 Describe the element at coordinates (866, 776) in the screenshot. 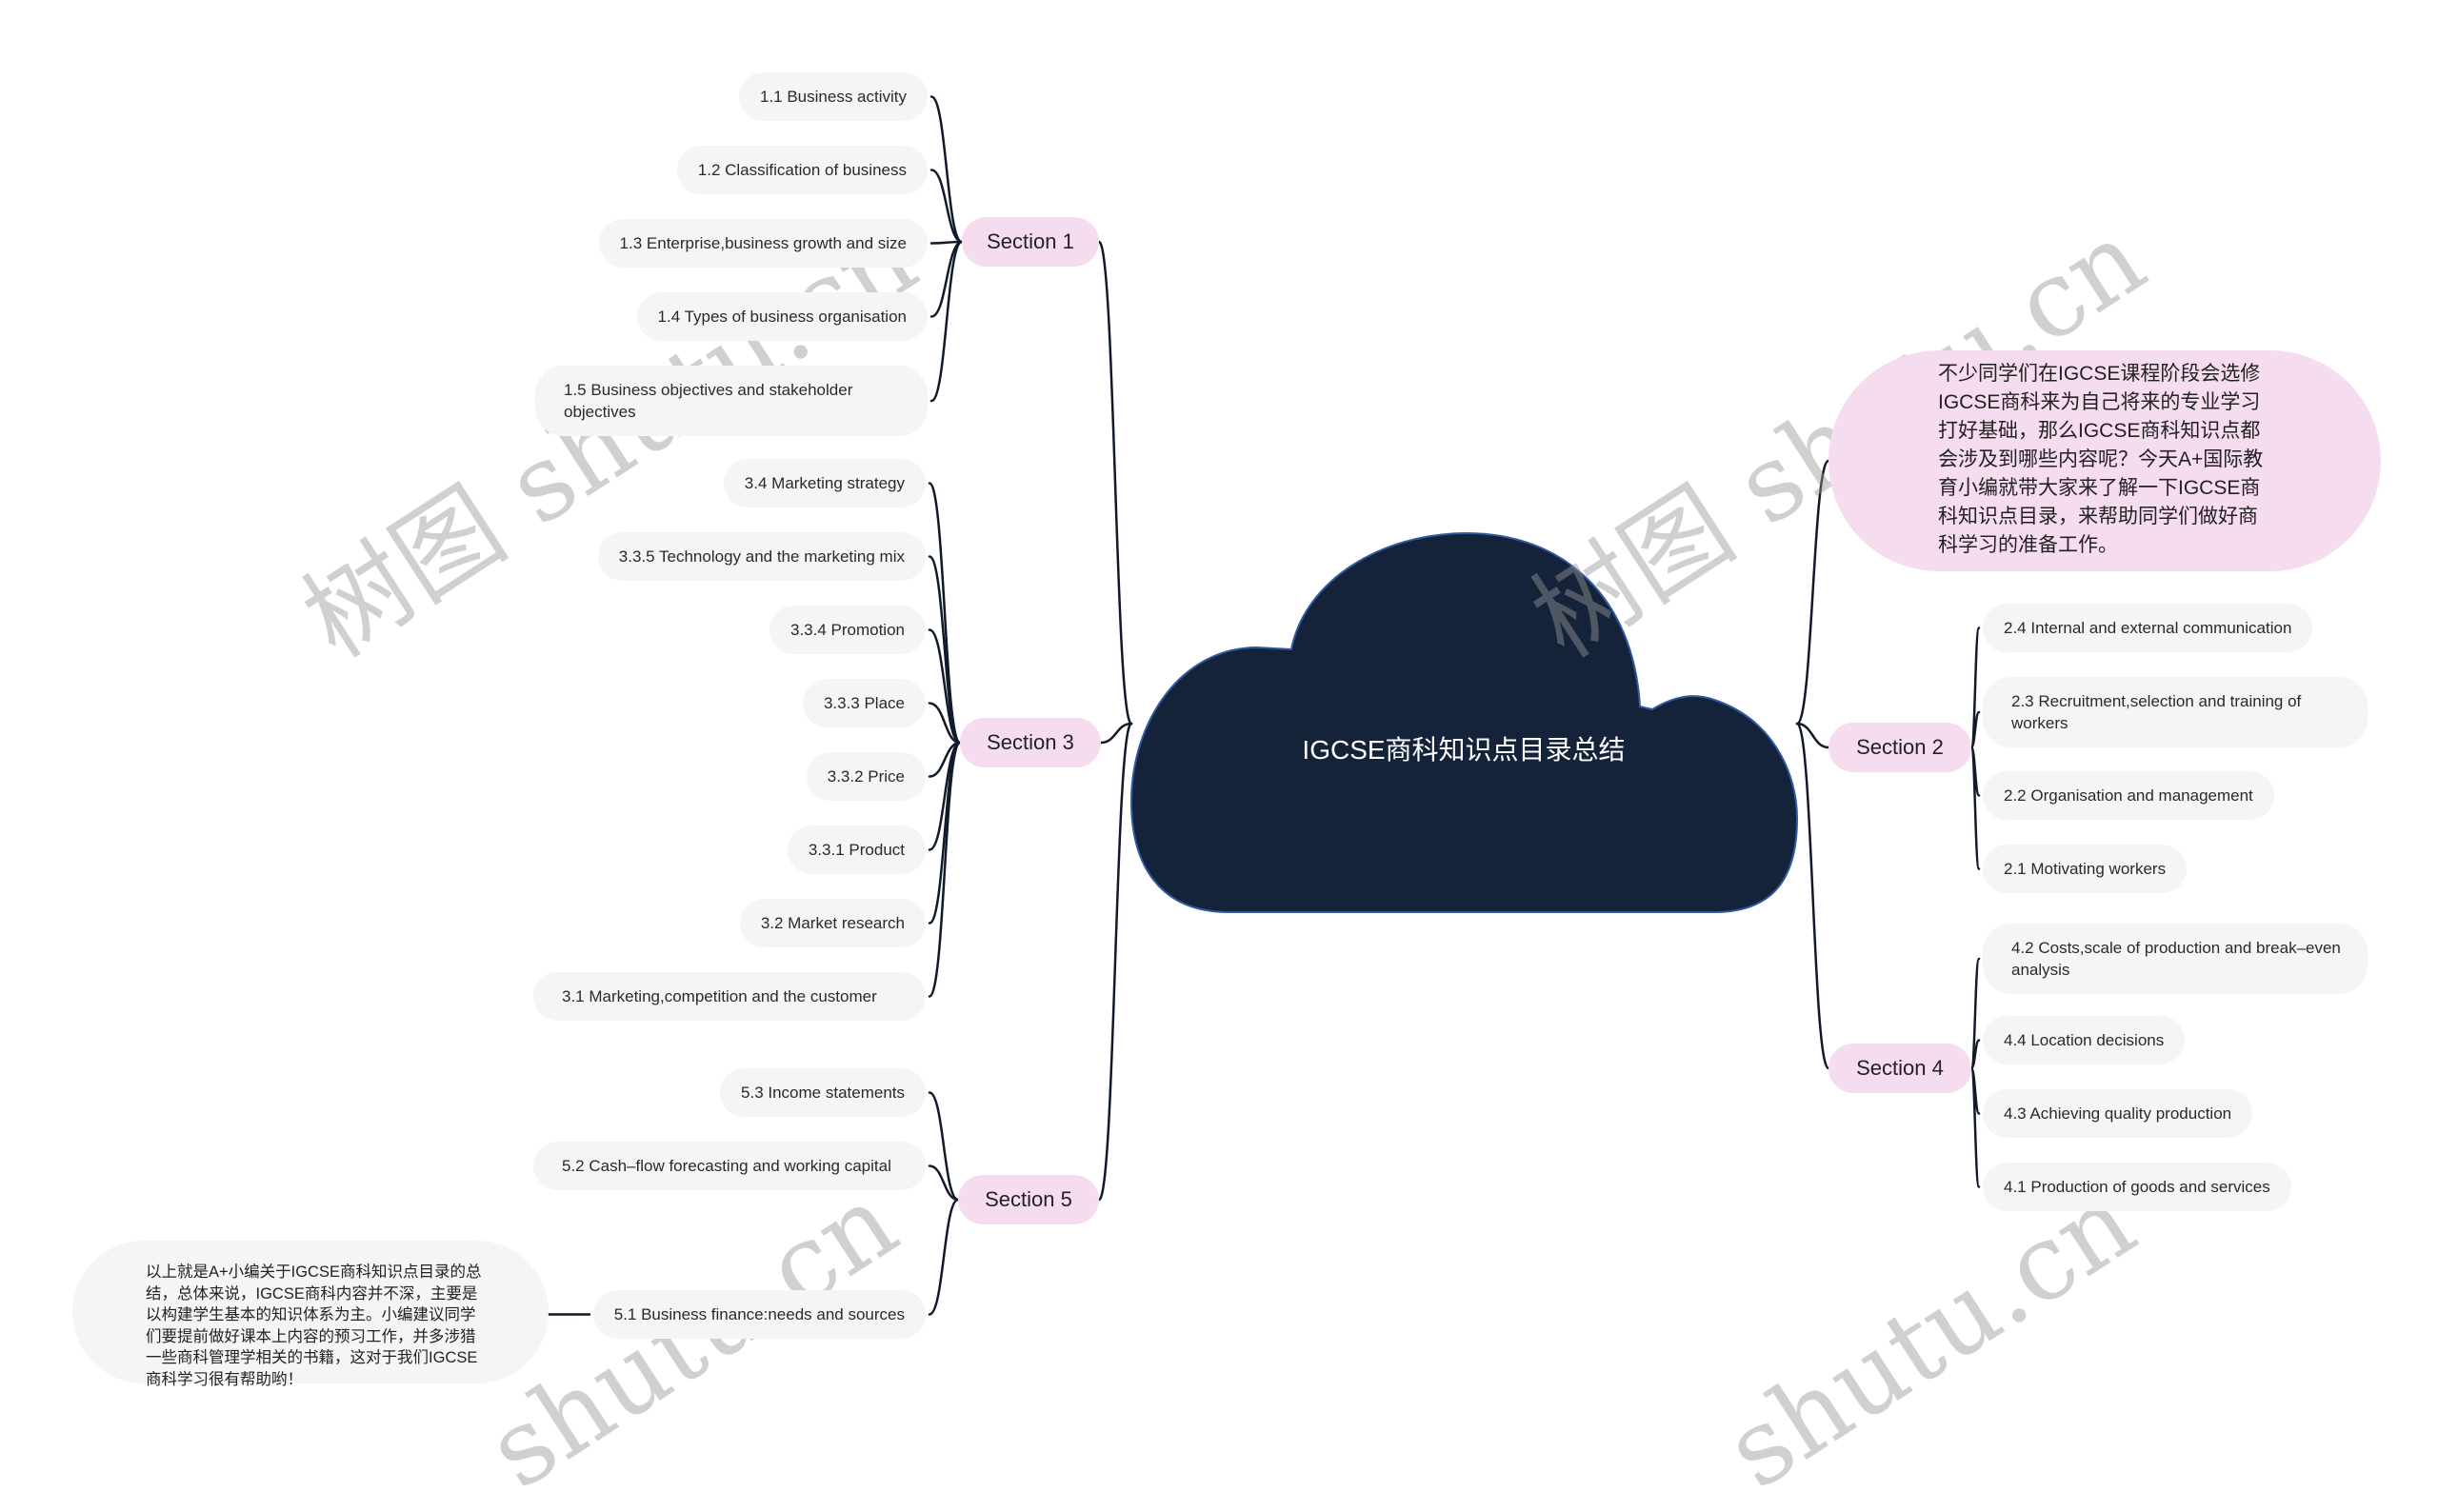

I see `topic-3-3-2: 3.3.2 Price` at that location.